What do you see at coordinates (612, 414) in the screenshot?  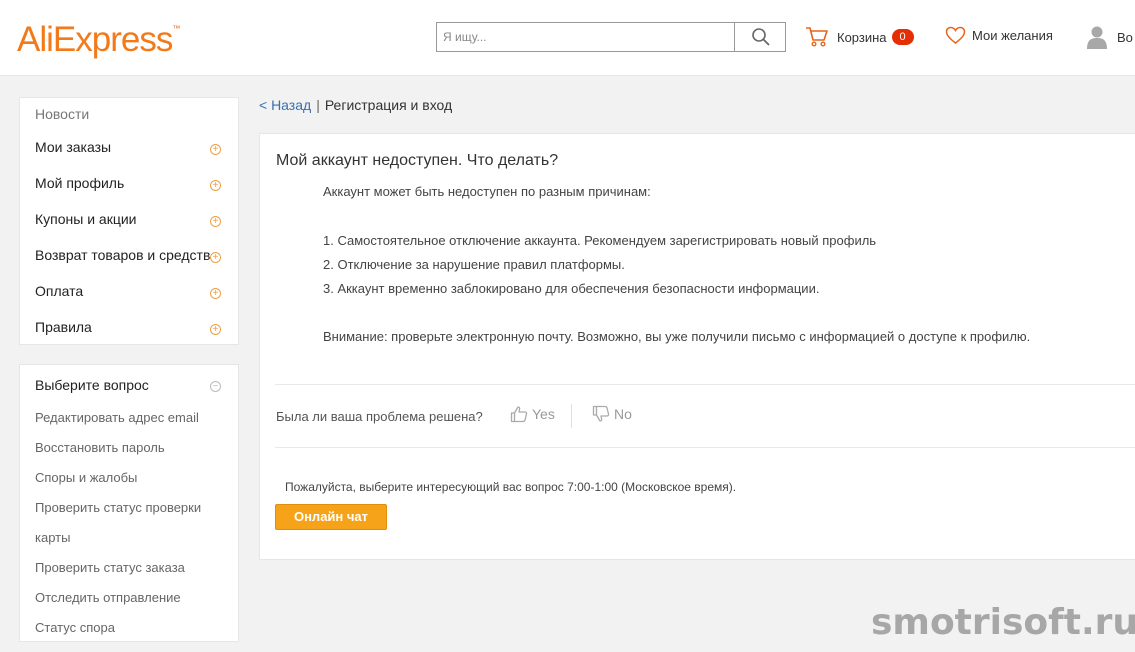 I see `vote-no-button: No` at bounding box center [612, 414].